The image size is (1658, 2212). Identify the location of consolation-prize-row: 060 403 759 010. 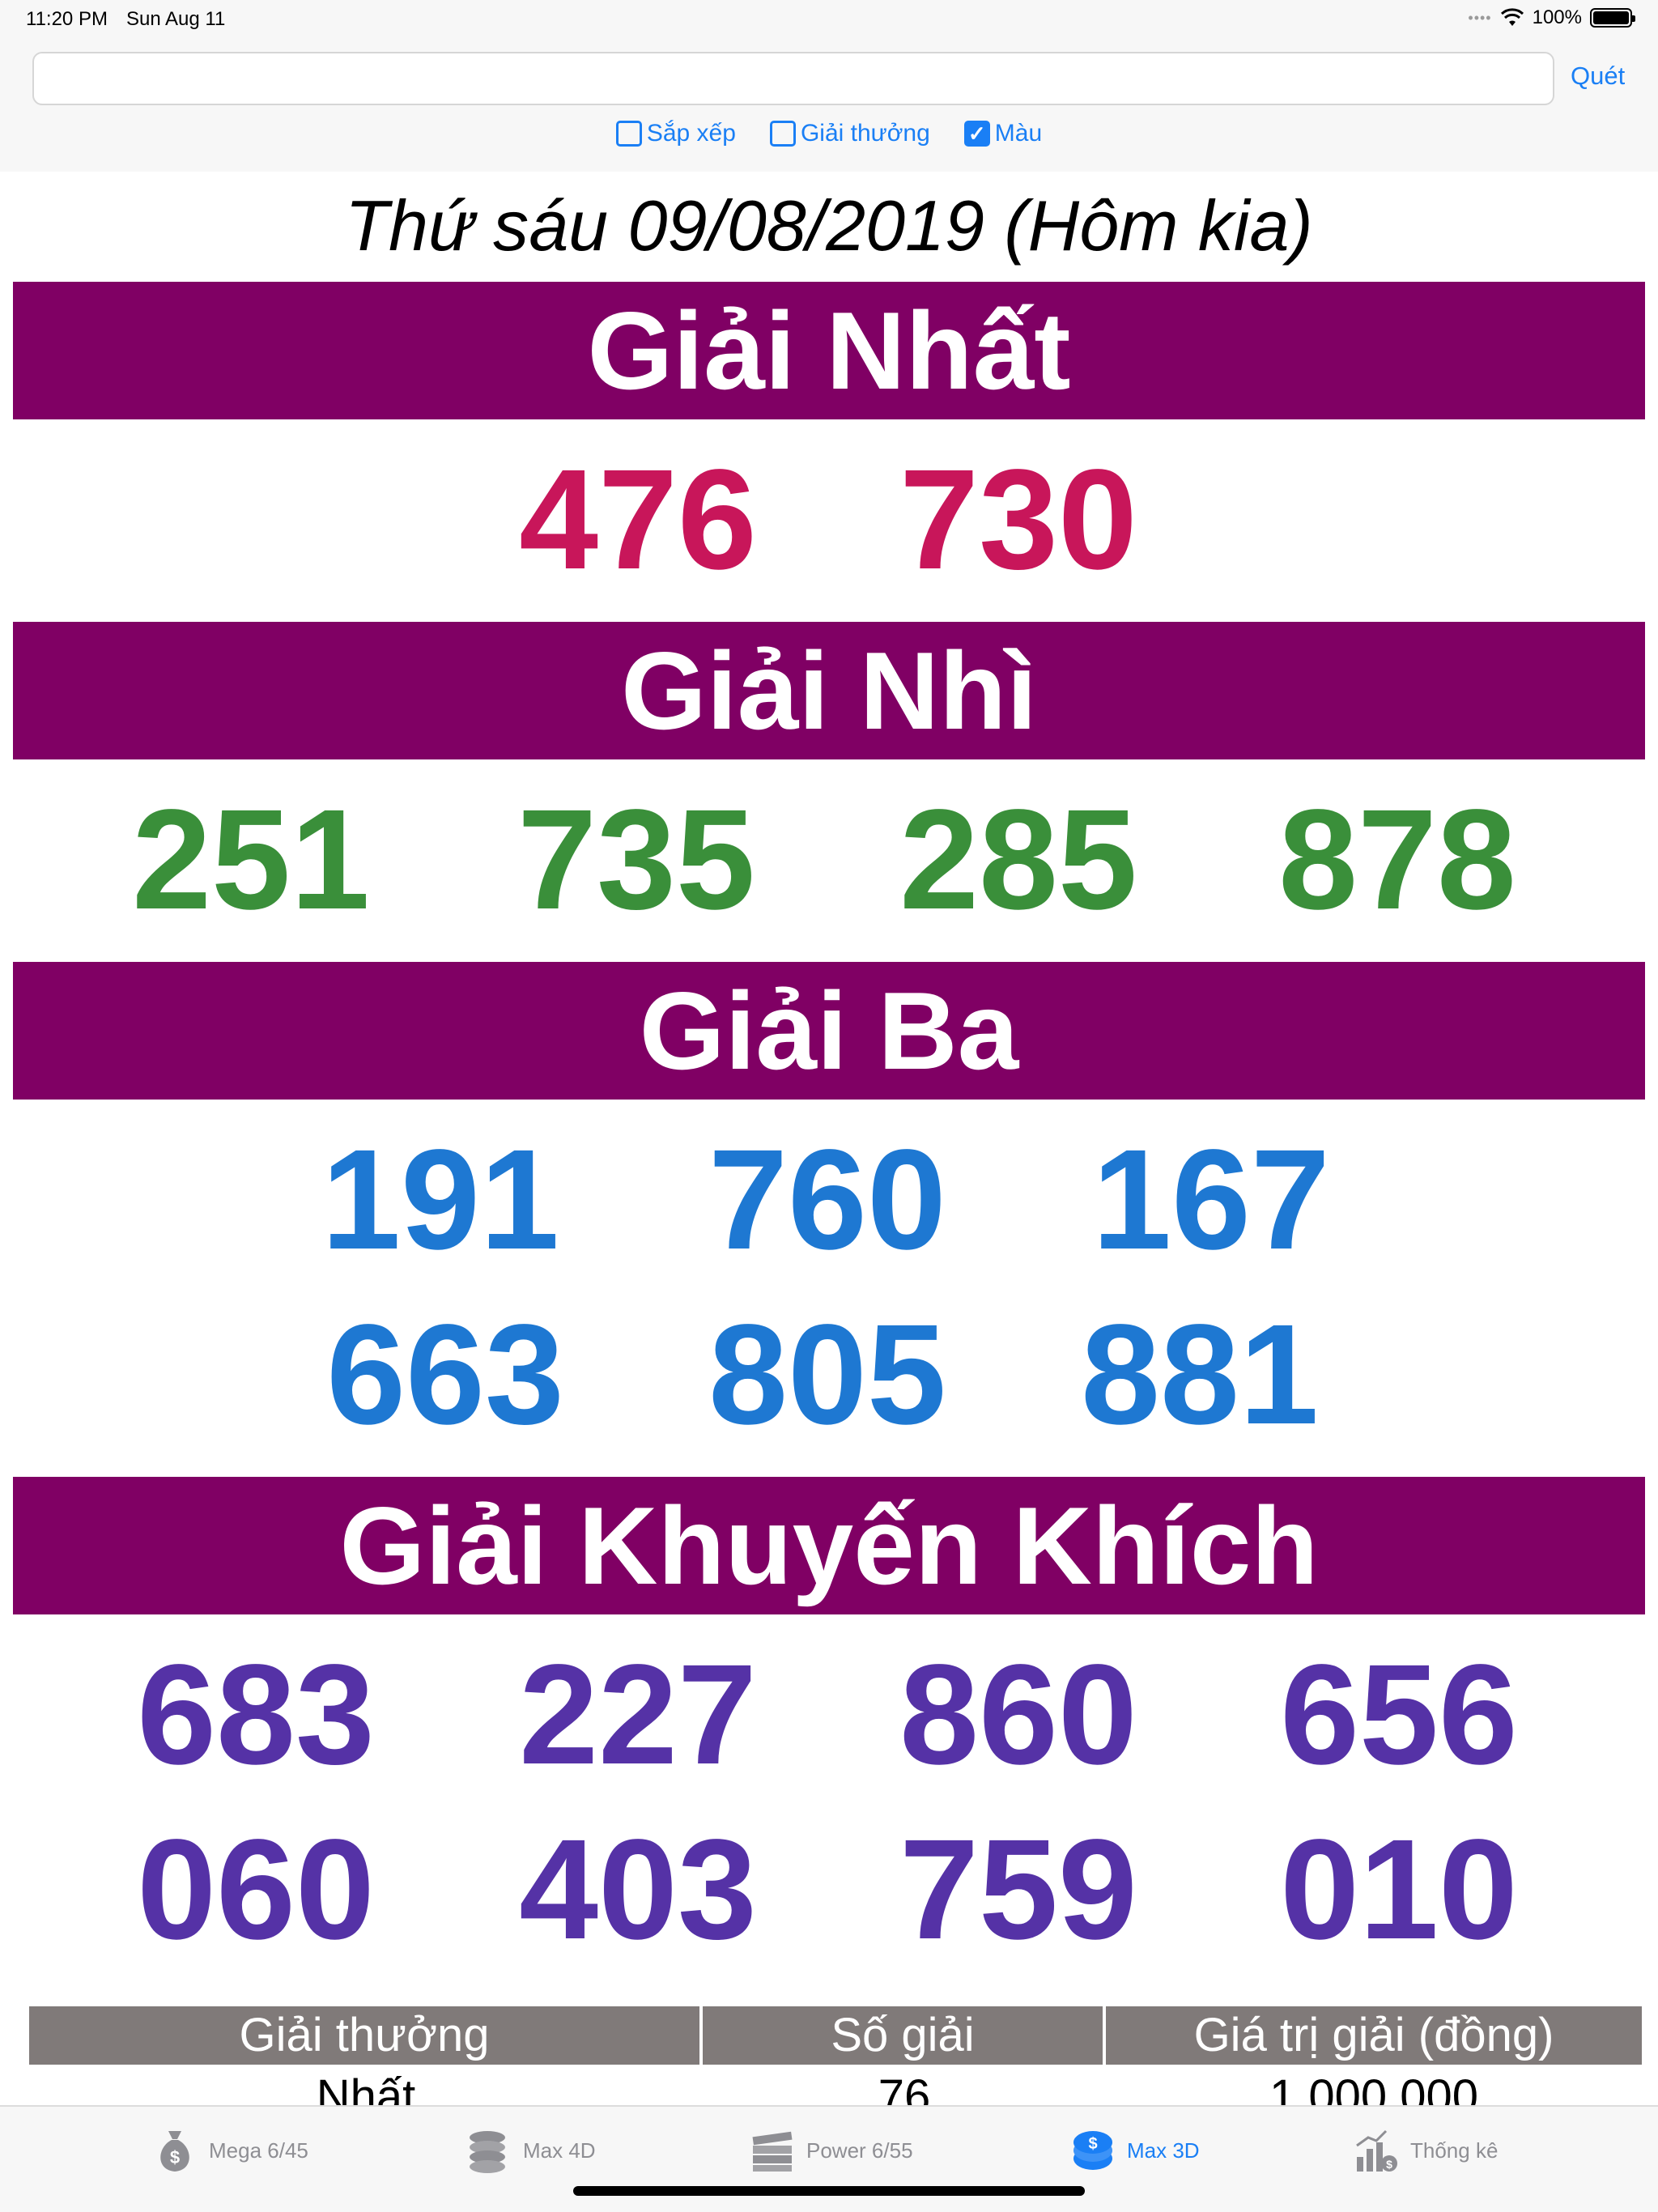
(829, 1890).